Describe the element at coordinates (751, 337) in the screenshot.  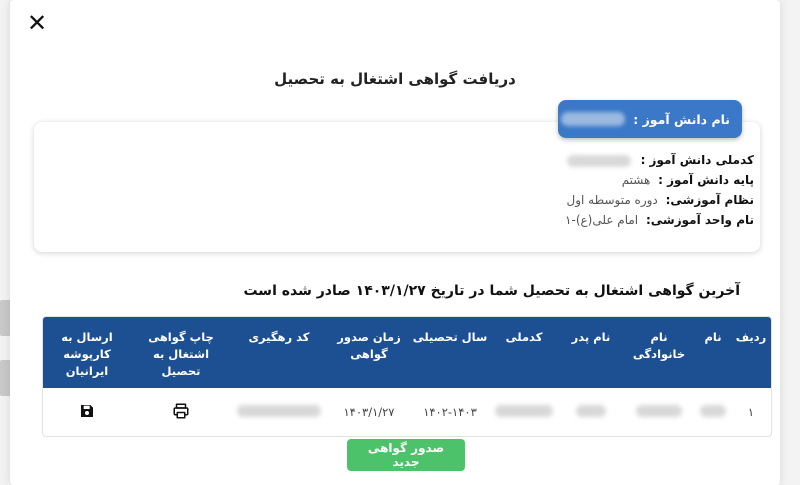
I see `header-row-number: ردیف` at that location.